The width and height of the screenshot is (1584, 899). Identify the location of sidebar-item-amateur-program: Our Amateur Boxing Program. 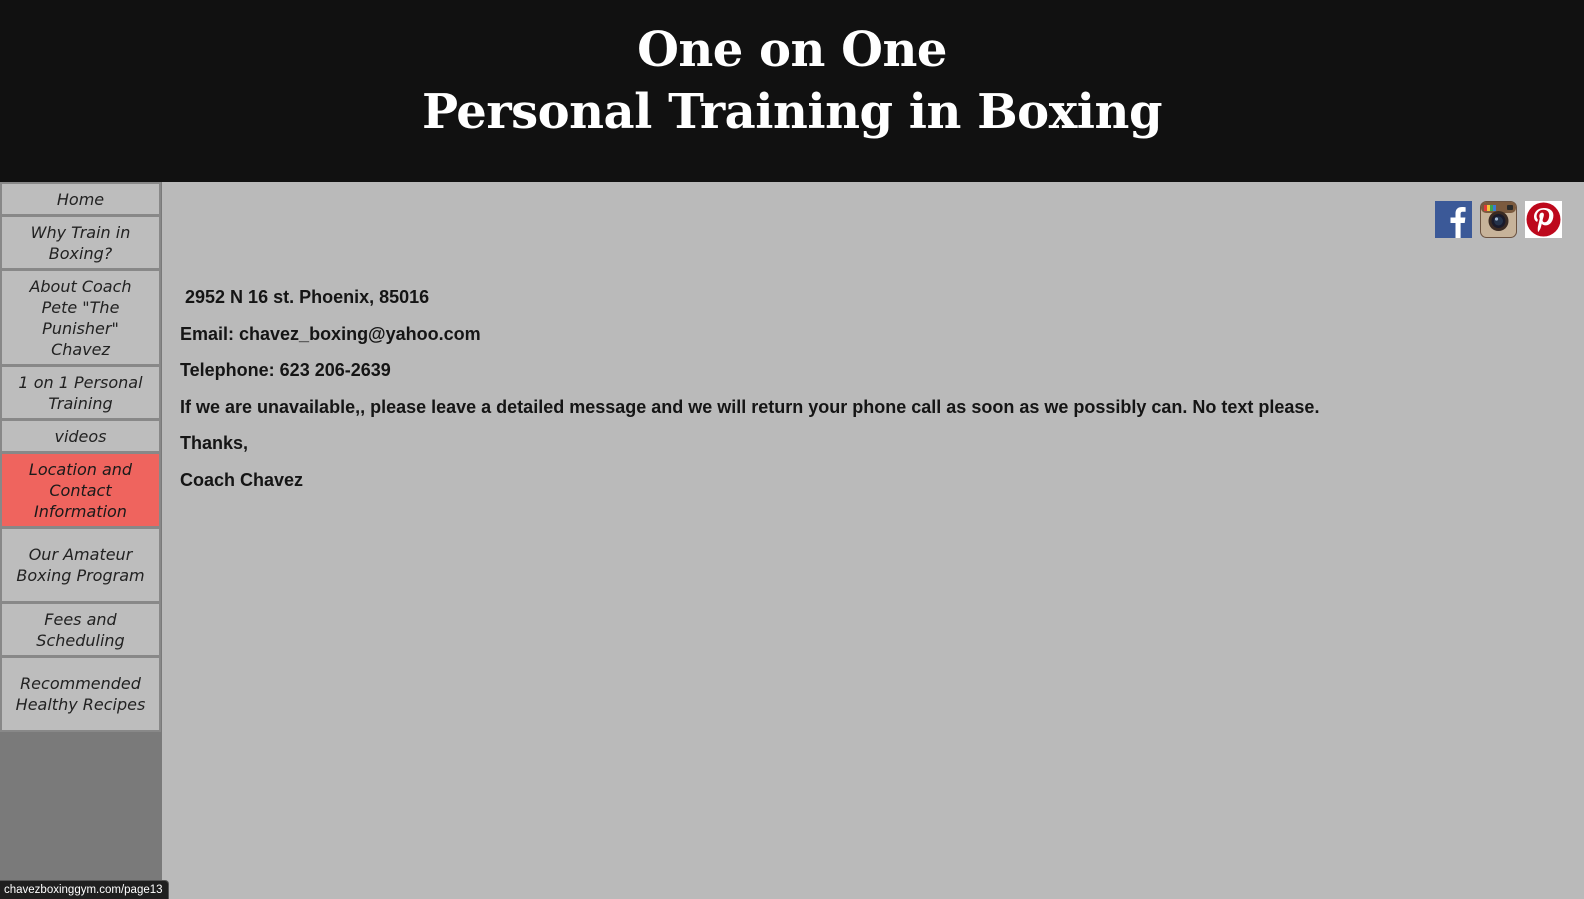
(80, 565).